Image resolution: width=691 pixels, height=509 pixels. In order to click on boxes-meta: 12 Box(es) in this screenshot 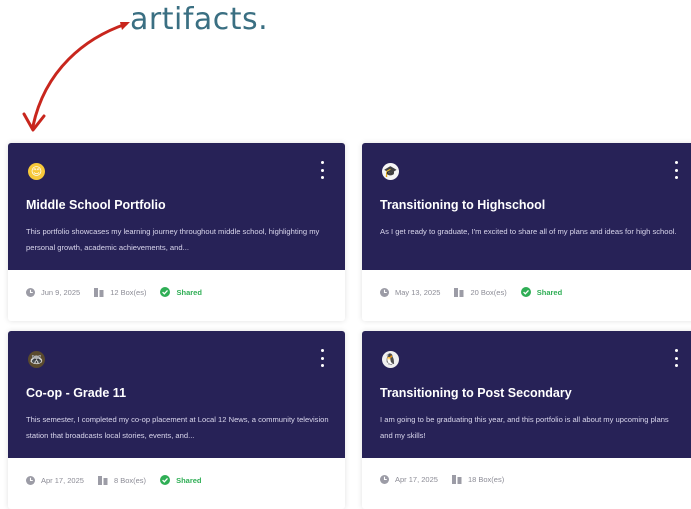, I will do `click(120, 292)`.